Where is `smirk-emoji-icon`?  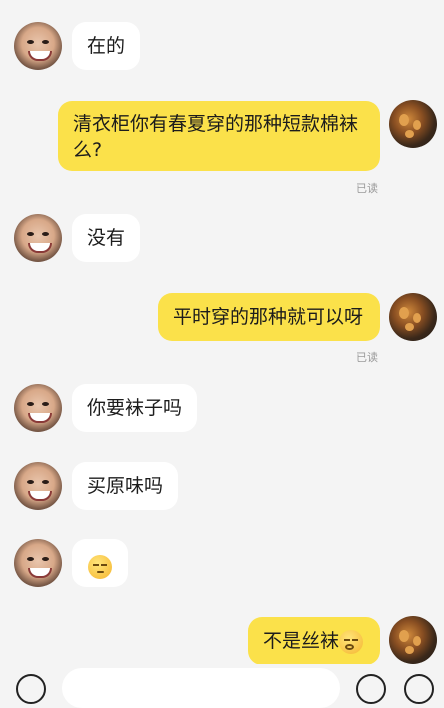
smirk-emoji-icon is located at coordinates (100, 566).